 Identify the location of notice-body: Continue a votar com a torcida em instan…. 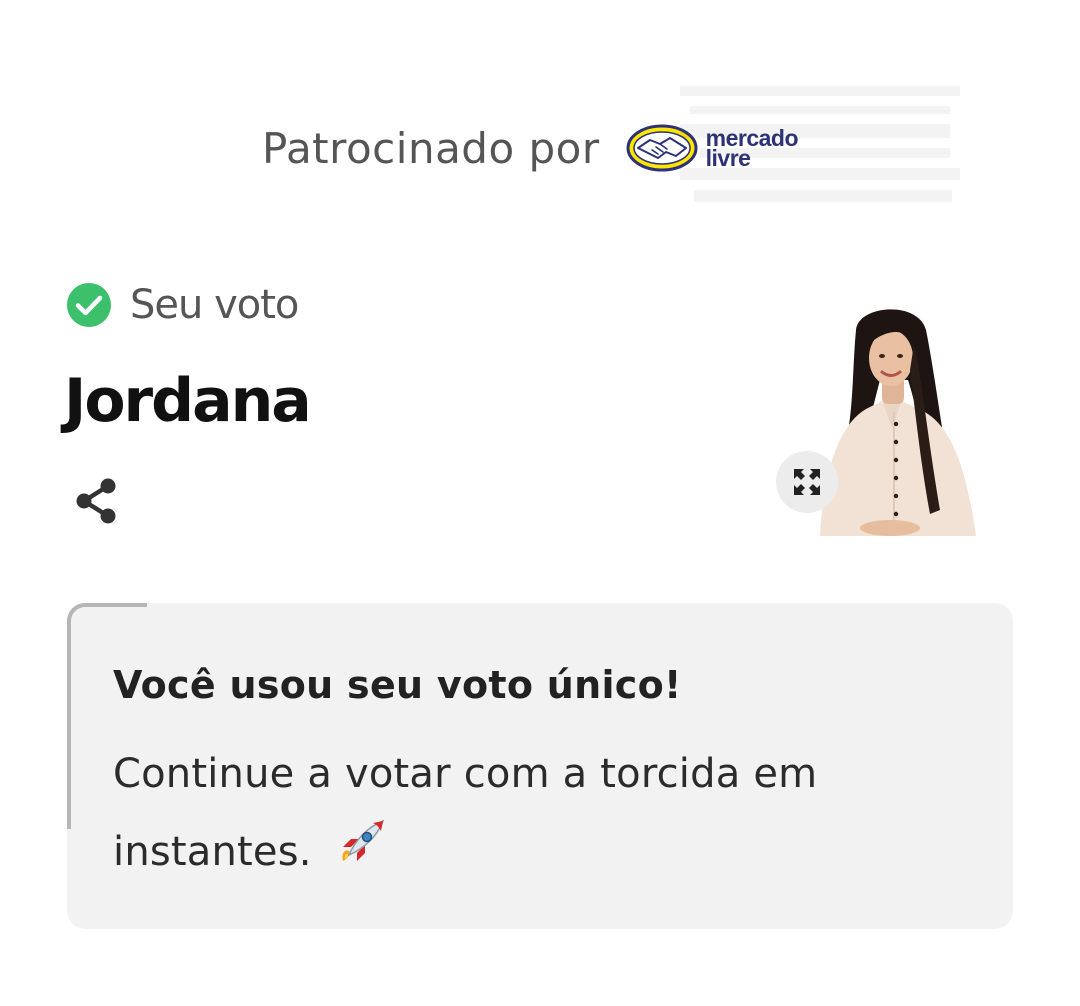
(513, 813).